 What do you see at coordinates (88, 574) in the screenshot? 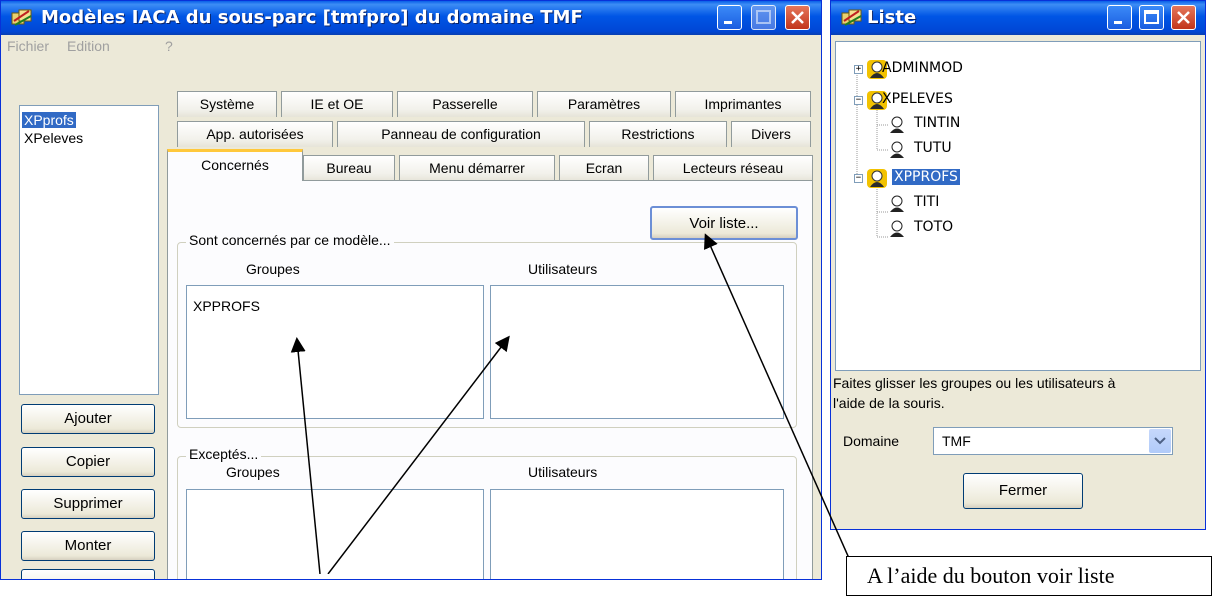
I see `next-button-partial` at bounding box center [88, 574].